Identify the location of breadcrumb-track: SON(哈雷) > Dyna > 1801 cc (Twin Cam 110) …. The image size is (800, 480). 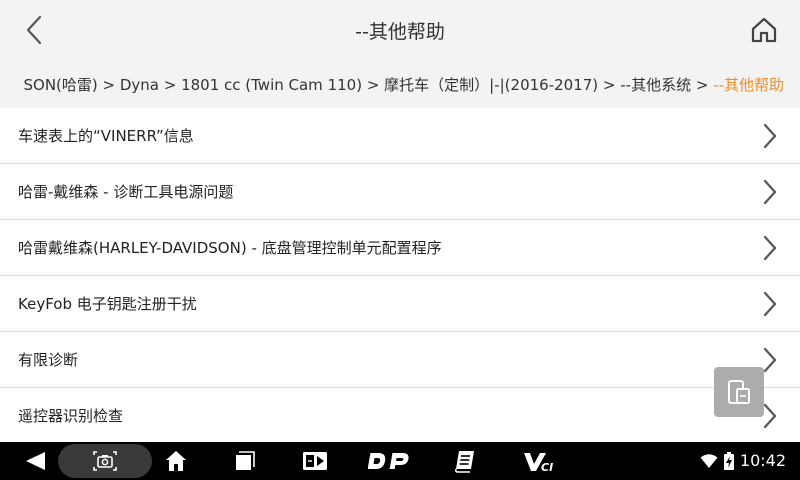
(403, 84).